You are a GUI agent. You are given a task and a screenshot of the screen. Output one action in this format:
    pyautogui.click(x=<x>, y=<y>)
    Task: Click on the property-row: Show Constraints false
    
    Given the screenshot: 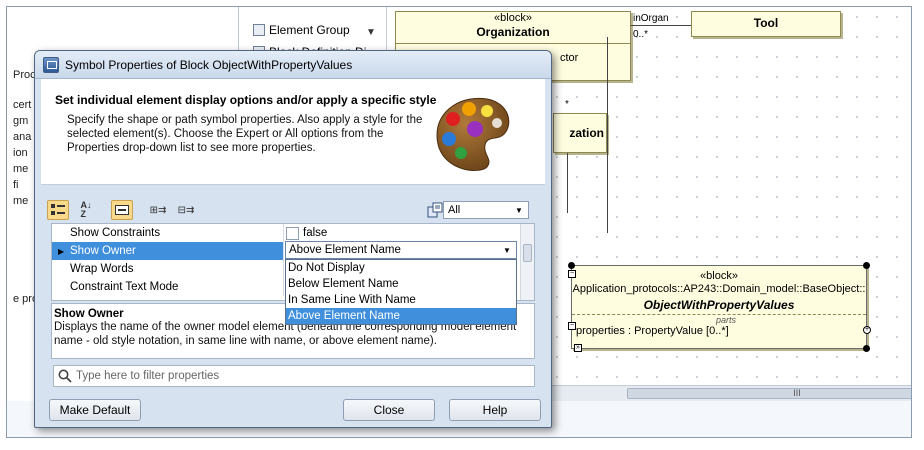 What is the action you would take?
    pyautogui.click(x=287, y=233)
    